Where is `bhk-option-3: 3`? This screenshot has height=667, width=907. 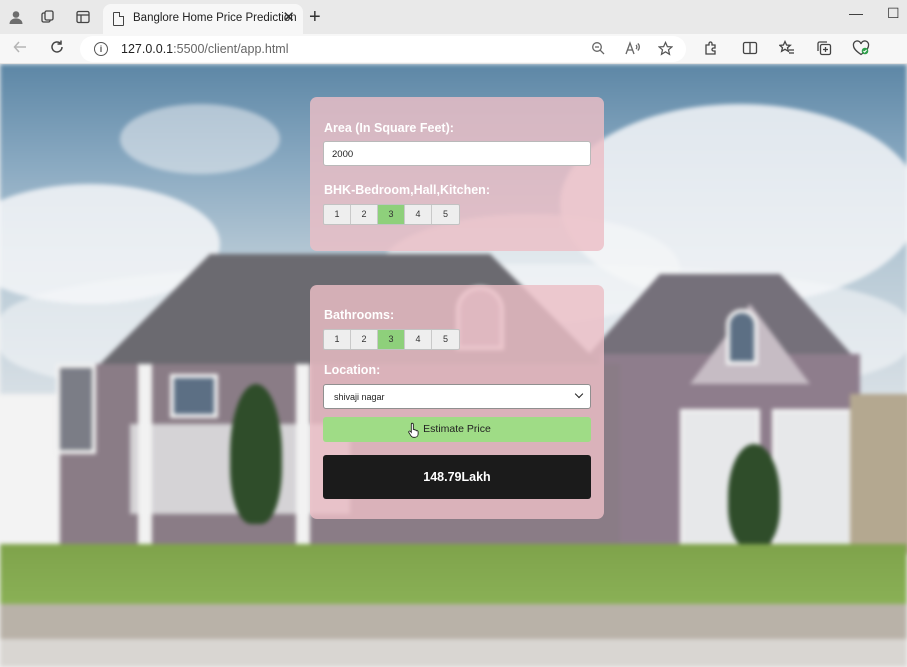 bhk-option-3: 3 is located at coordinates (391, 214).